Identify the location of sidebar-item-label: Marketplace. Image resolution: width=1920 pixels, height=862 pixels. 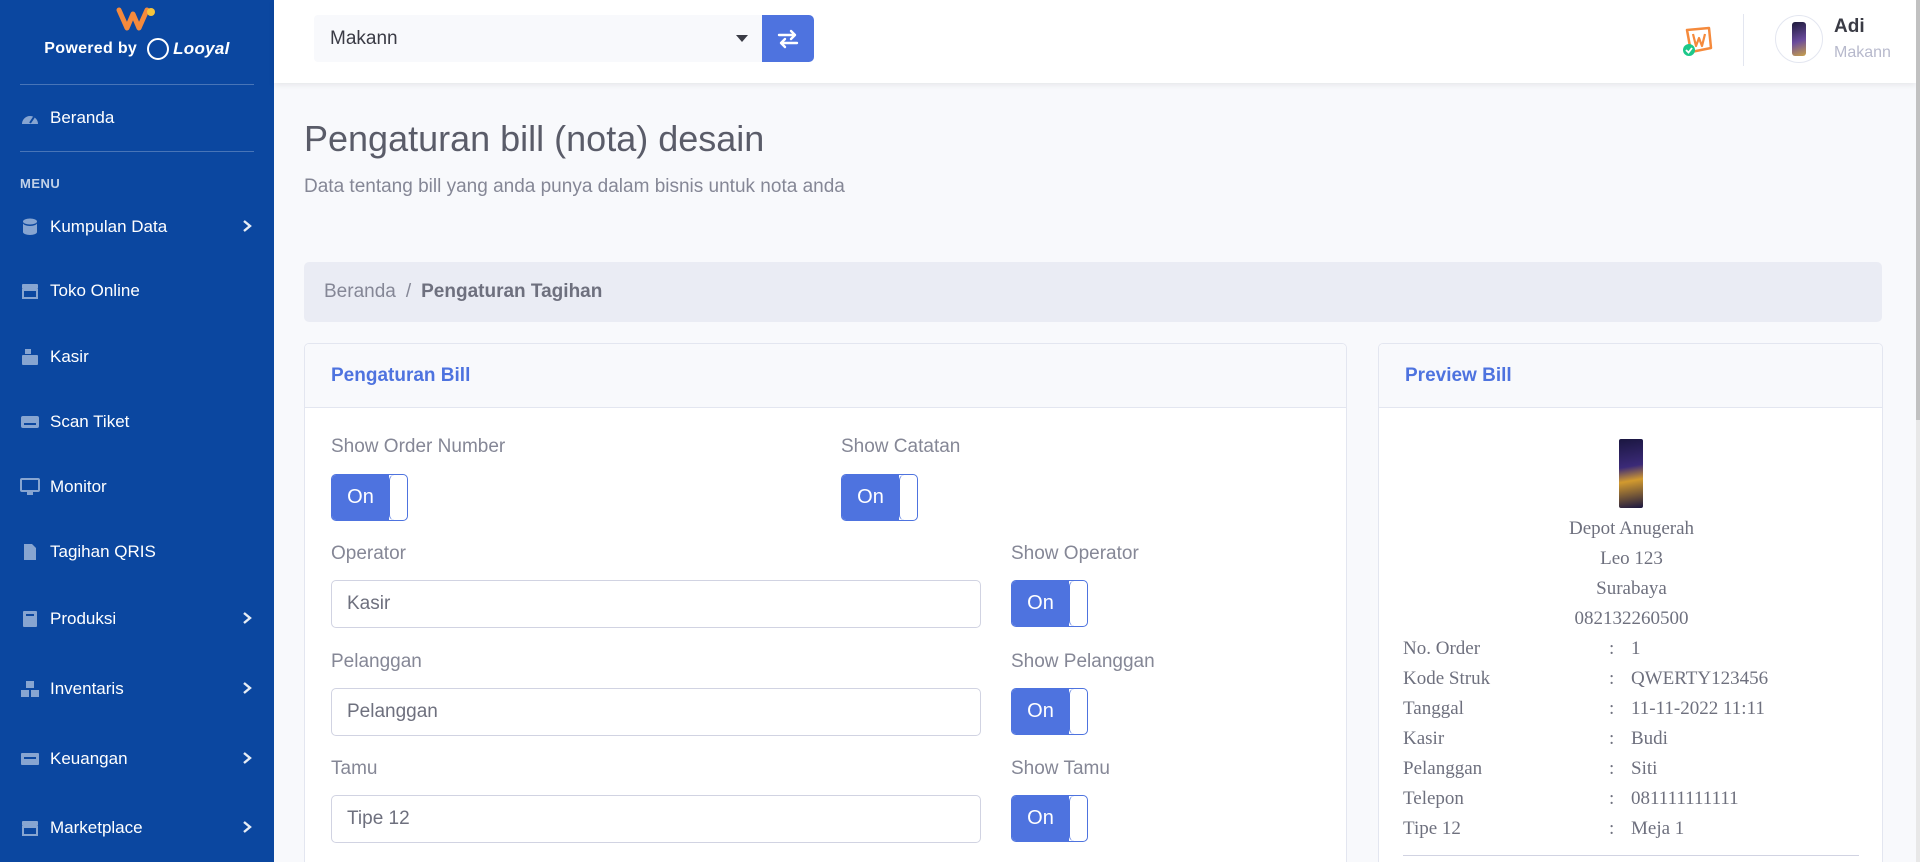
(96, 827).